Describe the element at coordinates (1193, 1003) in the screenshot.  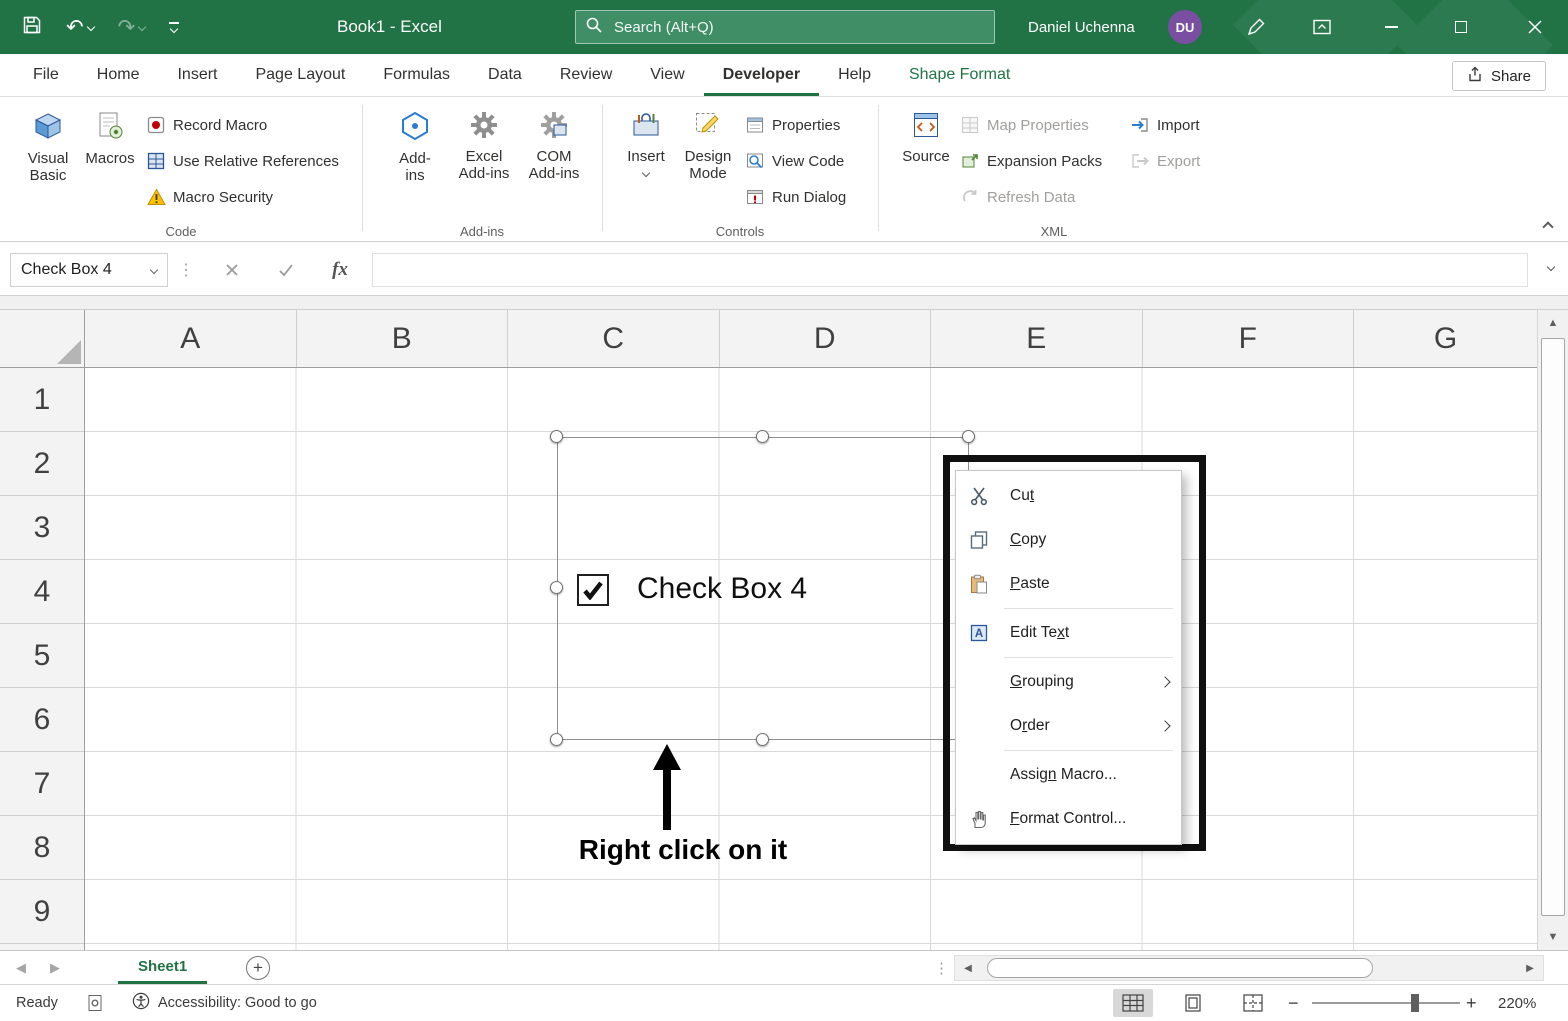
I see `page-layout-view-button` at that location.